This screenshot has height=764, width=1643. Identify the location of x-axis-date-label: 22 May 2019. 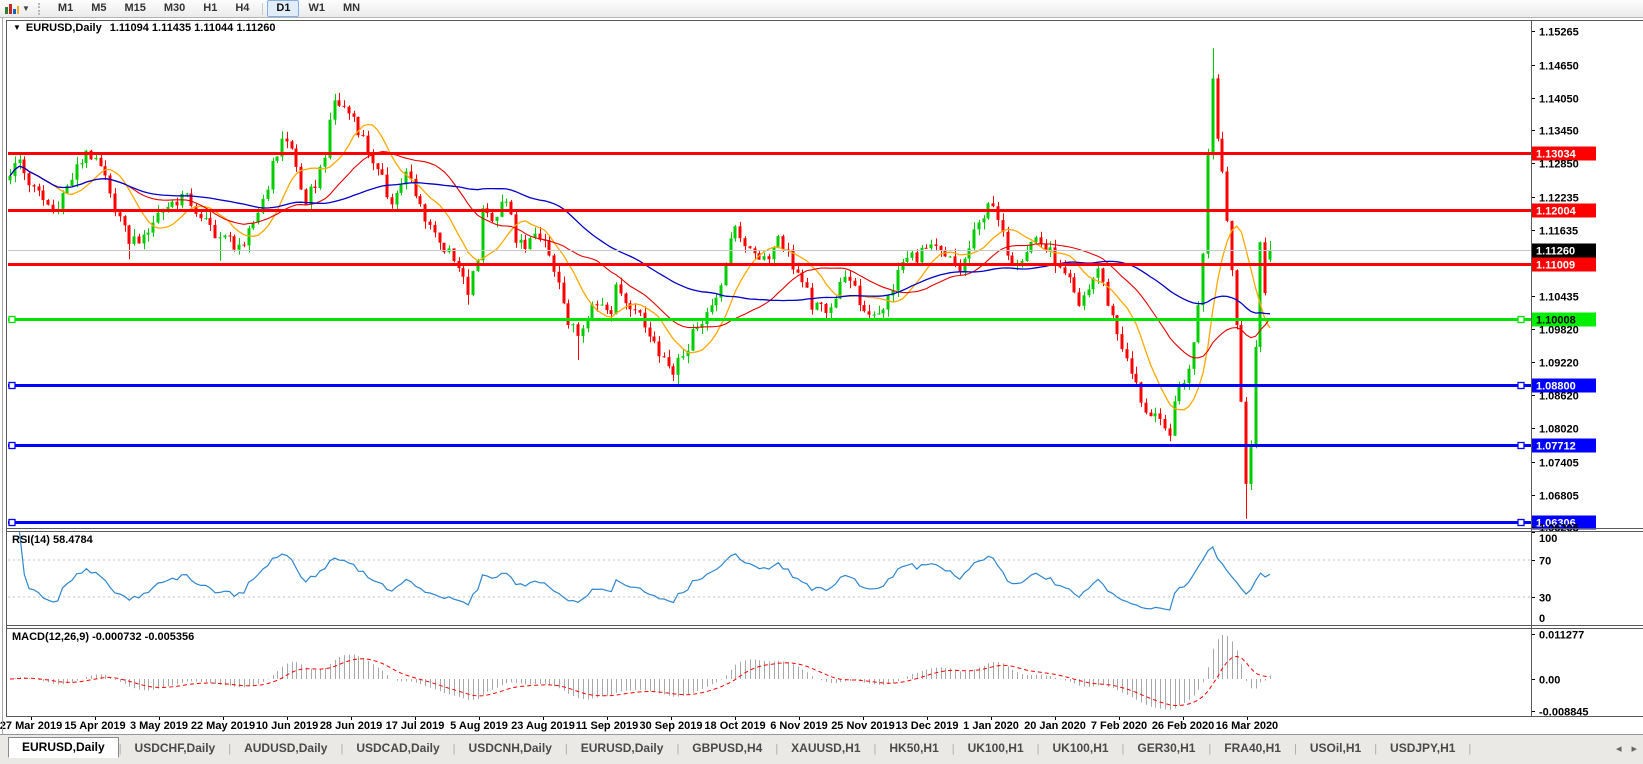
(223, 726).